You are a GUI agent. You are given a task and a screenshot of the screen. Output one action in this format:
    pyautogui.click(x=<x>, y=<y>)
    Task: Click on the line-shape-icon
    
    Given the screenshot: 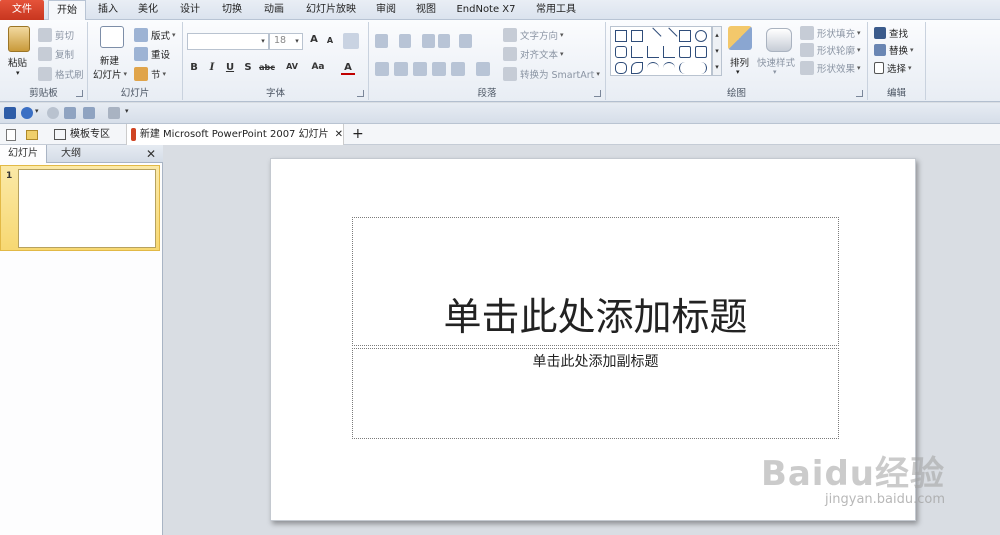 What is the action you would take?
    pyautogui.click(x=653, y=36)
    